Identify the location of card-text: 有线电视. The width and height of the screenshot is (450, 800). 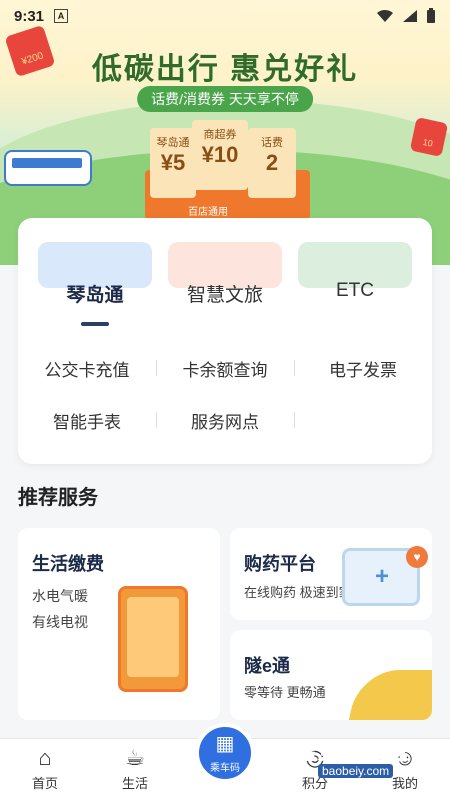
(60, 622).